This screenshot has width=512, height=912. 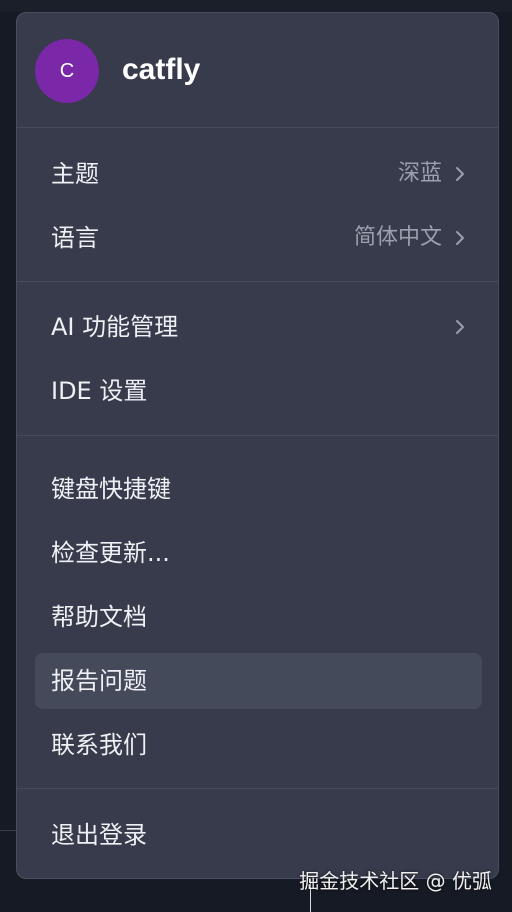 What do you see at coordinates (258, 489) in the screenshot?
I see `menu-item-keyboard-shortcuts: 键盘快捷键` at bounding box center [258, 489].